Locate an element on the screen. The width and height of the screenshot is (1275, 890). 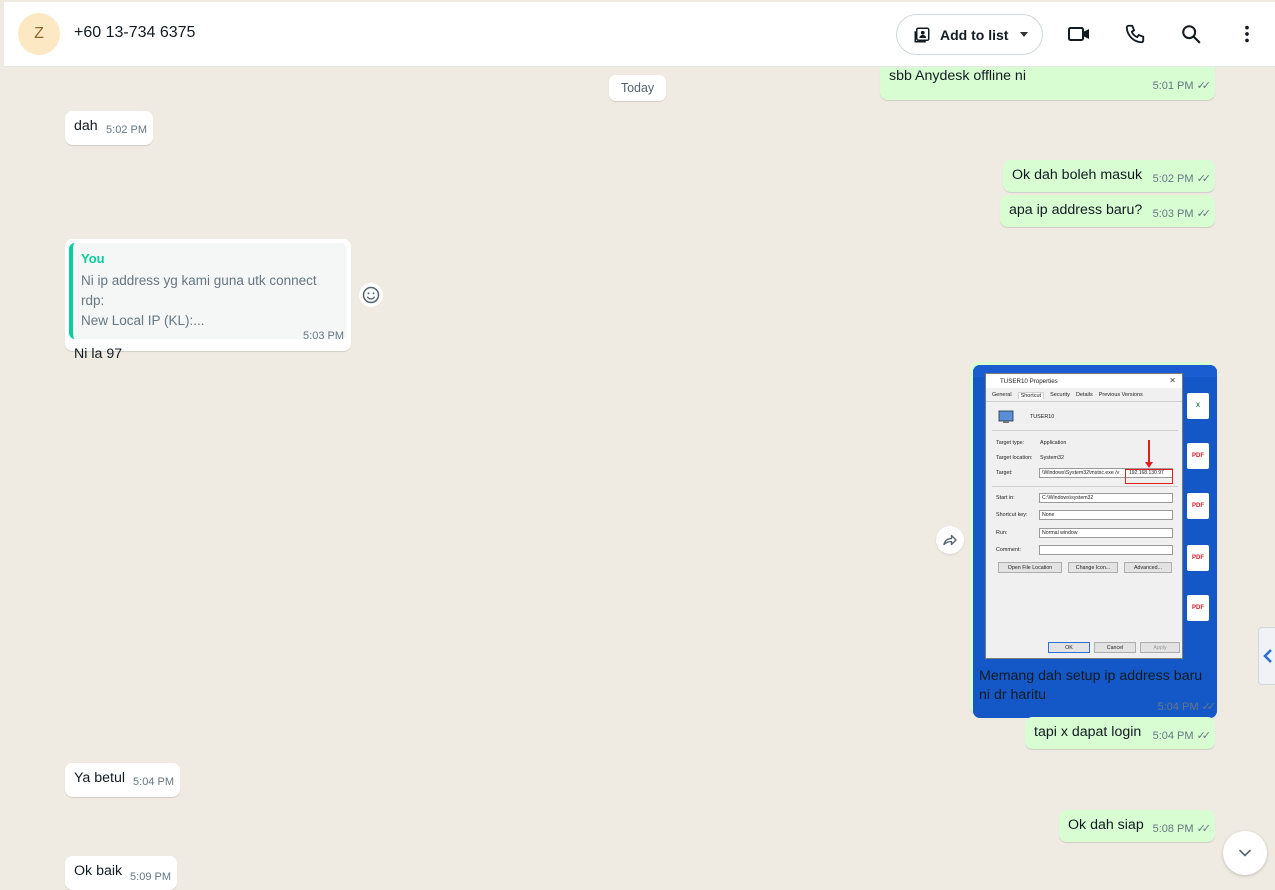
close-icon: ✕ is located at coordinates (1172, 380).